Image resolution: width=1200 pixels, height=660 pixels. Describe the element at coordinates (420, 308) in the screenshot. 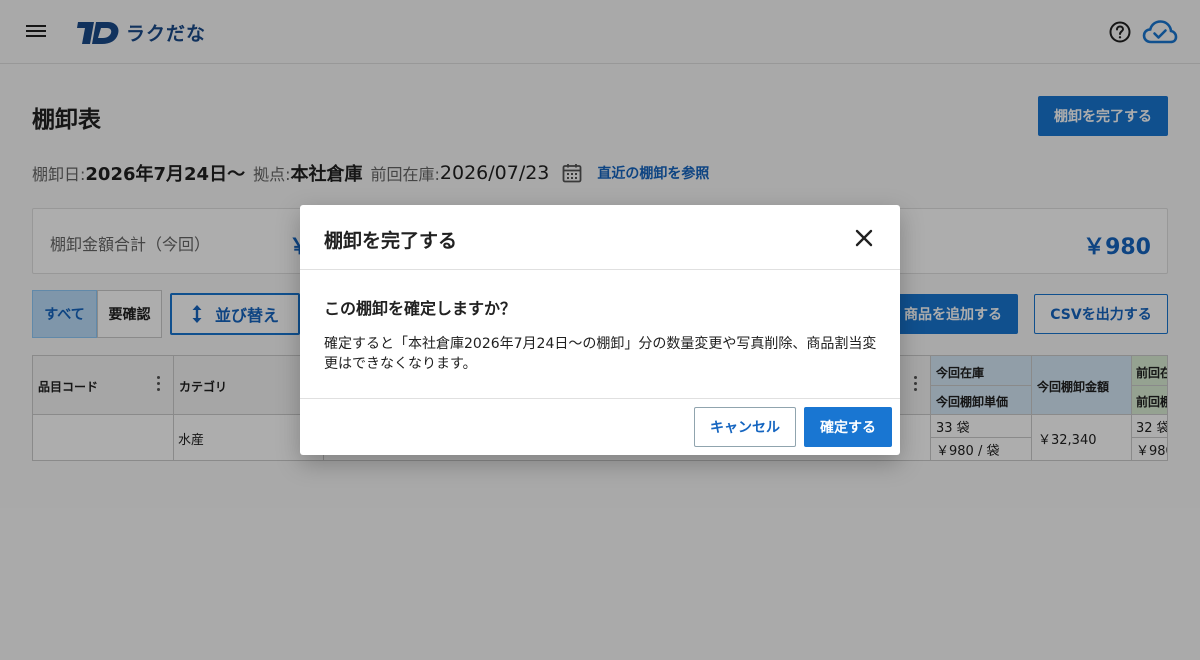

I see `dialog-question: この棚卸を確定しますか？` at that location.